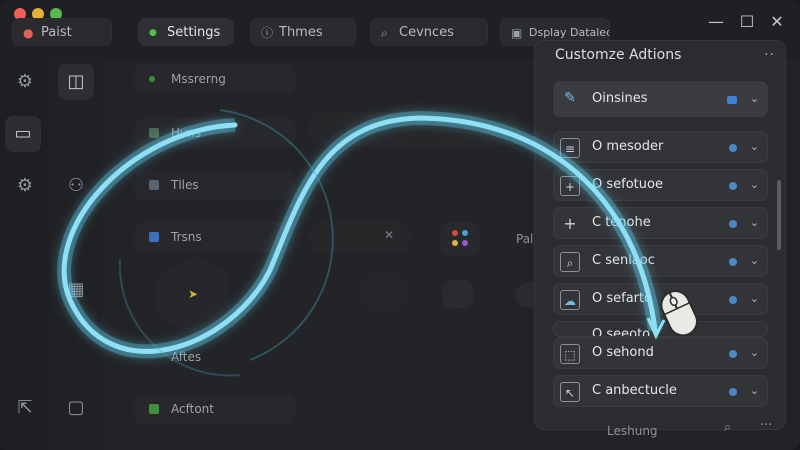 The image size is (800, 450). I want to click on chat-icon: ◫, so click(76, 82).